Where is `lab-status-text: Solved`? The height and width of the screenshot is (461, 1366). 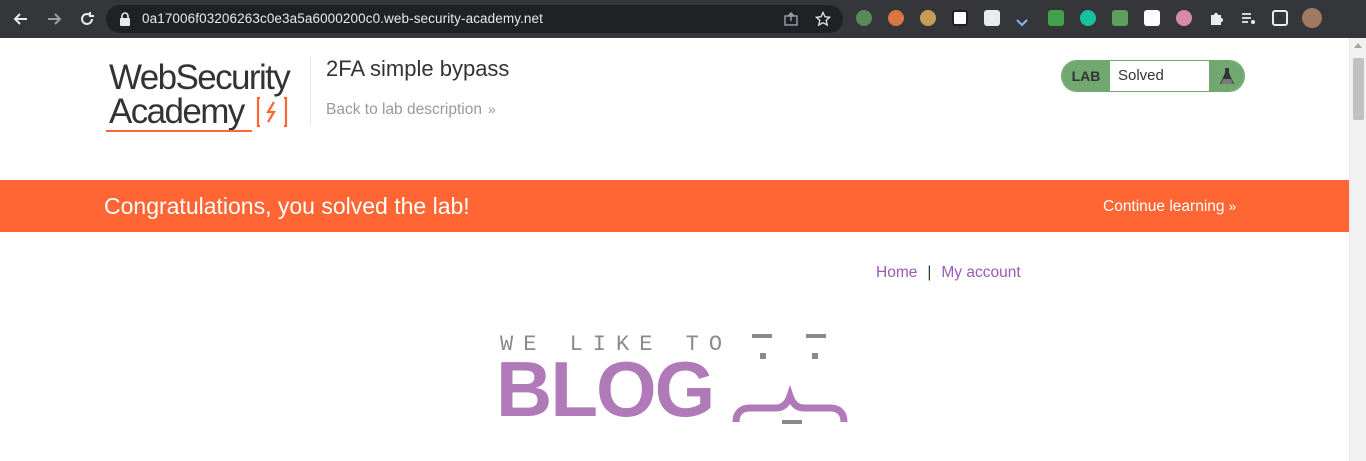 lab-status-text: Solved is located at coordinates (1141, 75).